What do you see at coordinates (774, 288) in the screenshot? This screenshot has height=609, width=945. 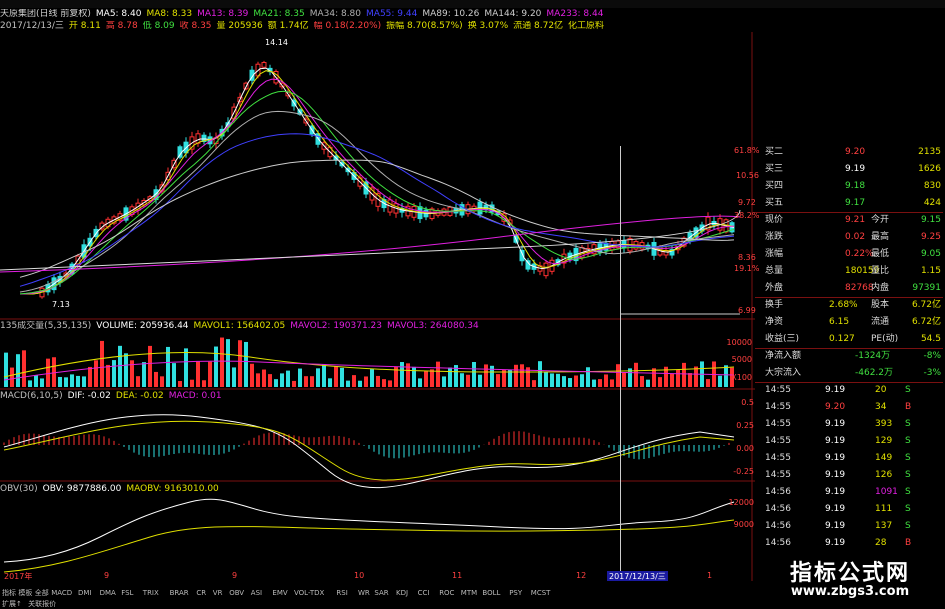 I see `quote-label: 外盘` at bounding box center [774, 288].